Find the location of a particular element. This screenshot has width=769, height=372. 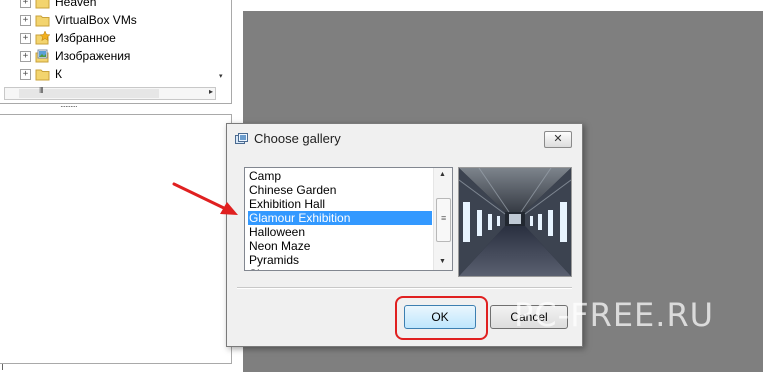

scroll-grip-icon: ≡ is located at coordinates (444, 218).